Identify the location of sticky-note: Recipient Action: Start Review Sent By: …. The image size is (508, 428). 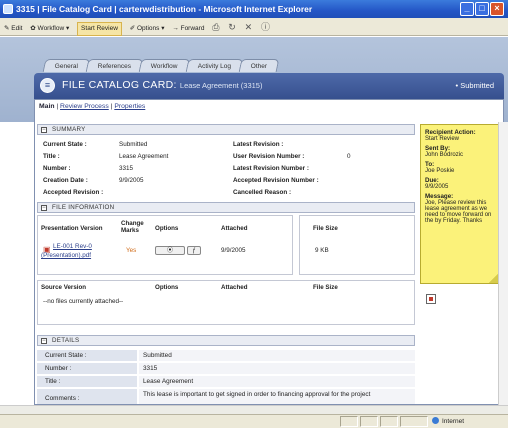
(460, 204).